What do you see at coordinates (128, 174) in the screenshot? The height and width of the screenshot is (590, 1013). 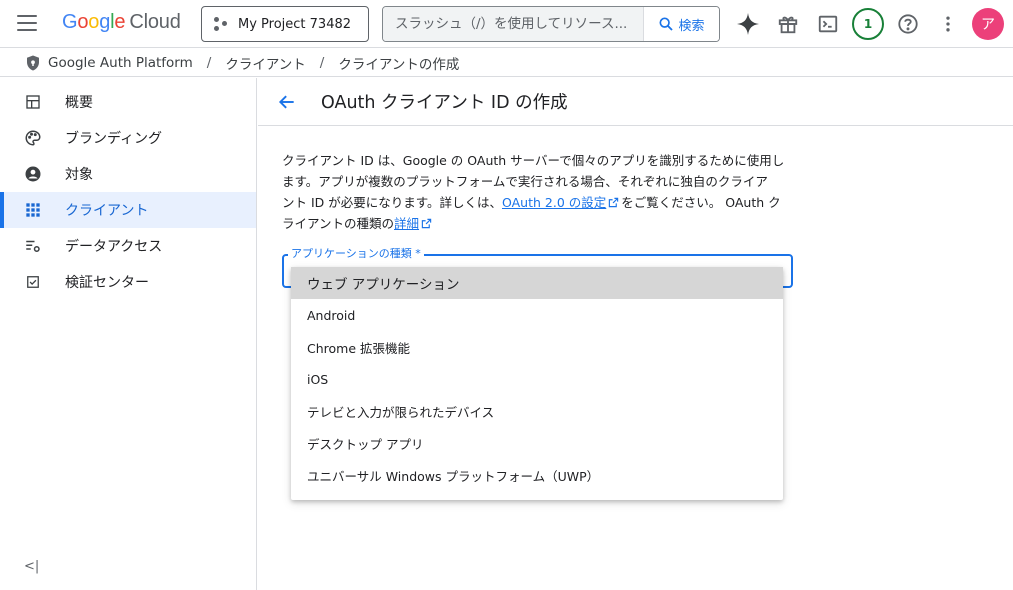 I see `sidebar-item-audience: 対象` at bounding box center [128, 174].